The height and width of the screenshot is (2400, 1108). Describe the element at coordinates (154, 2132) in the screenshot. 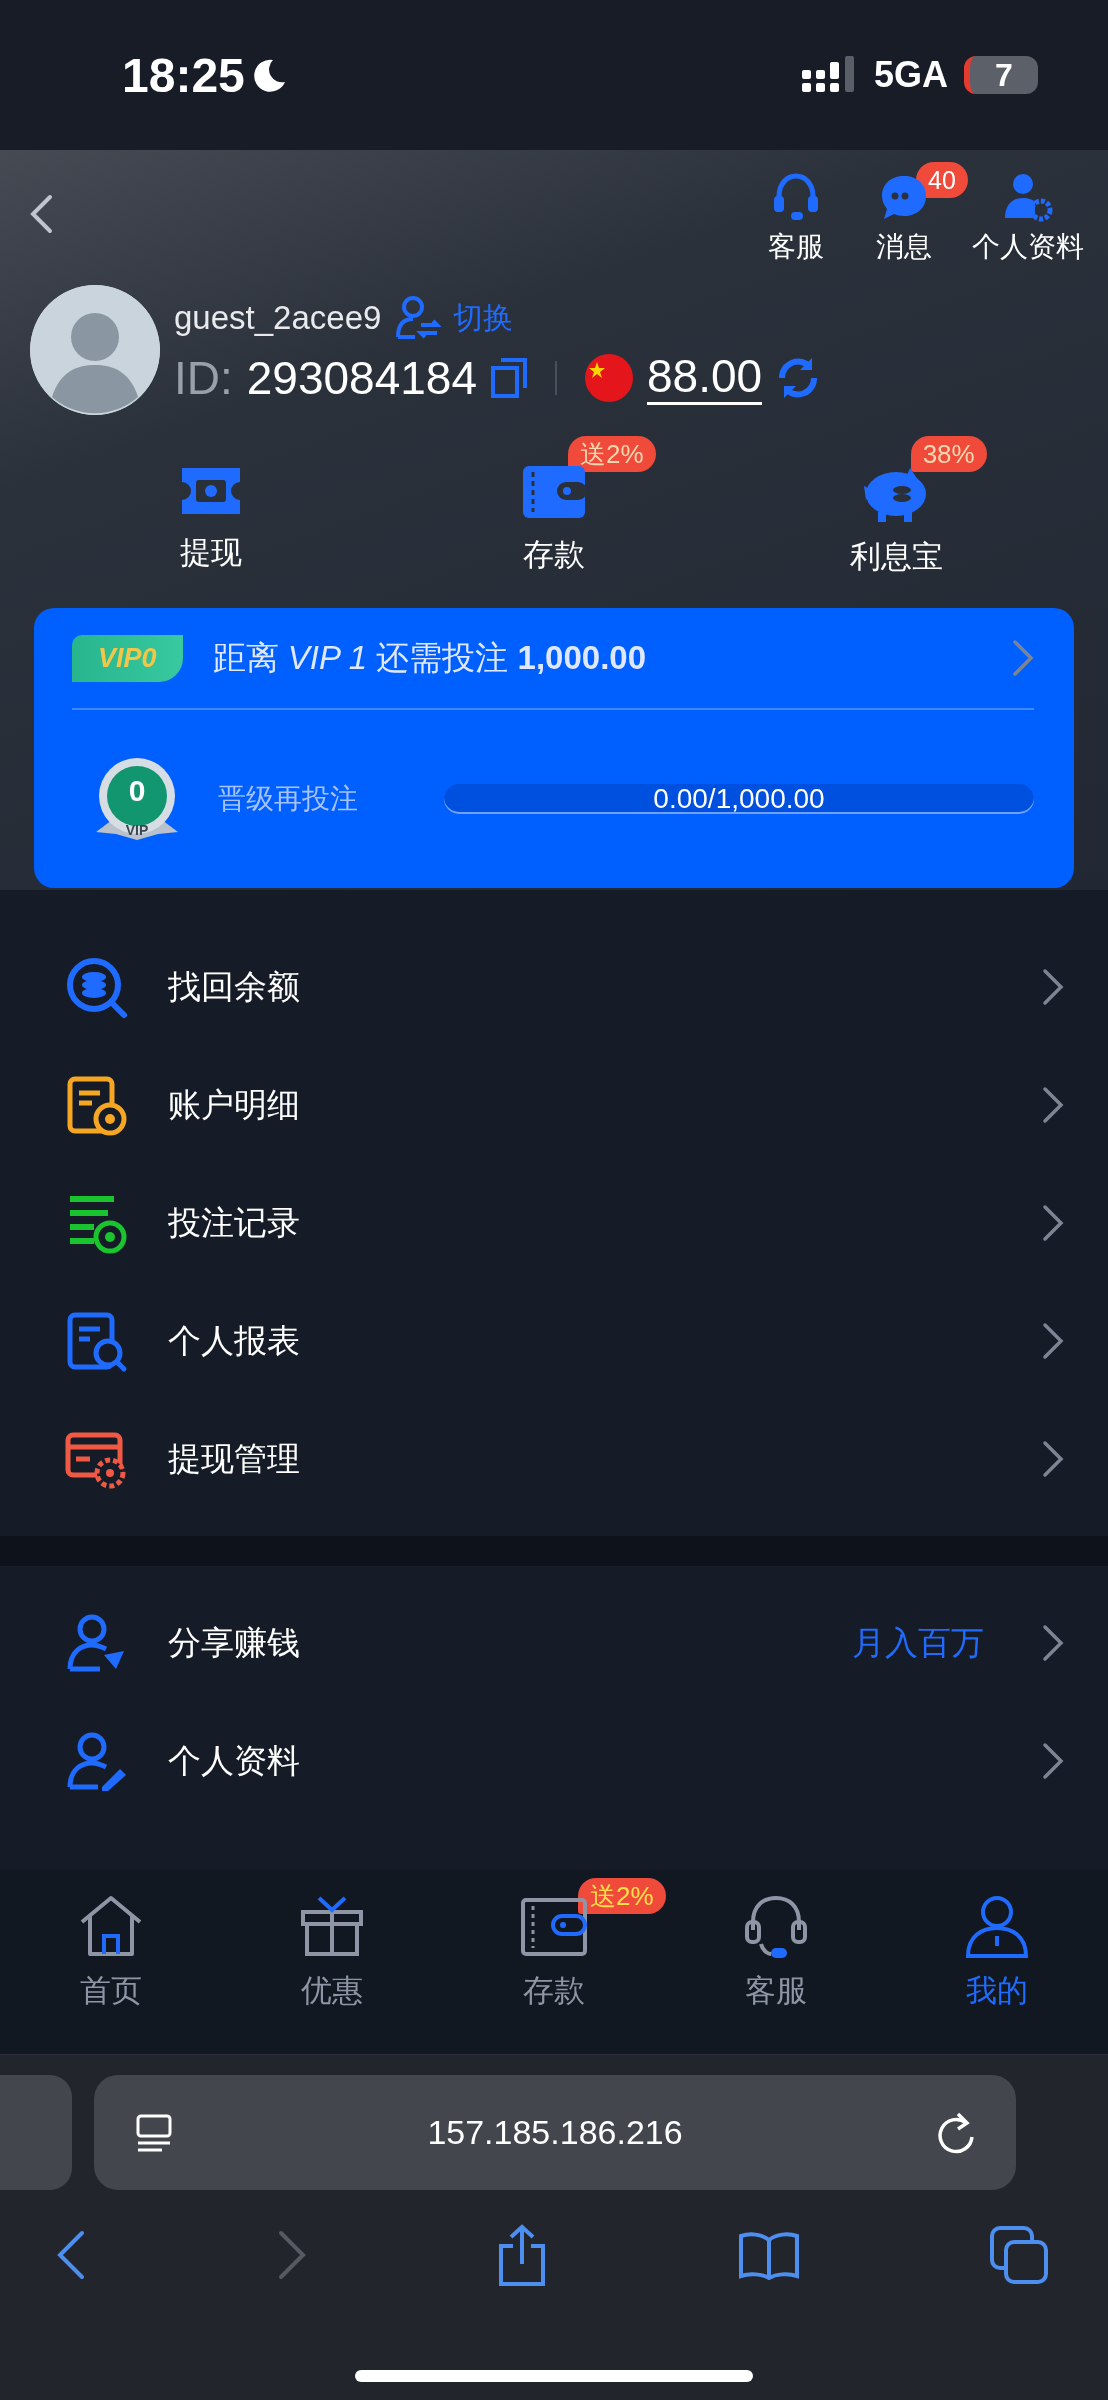

I see `reader-icon` at that location.